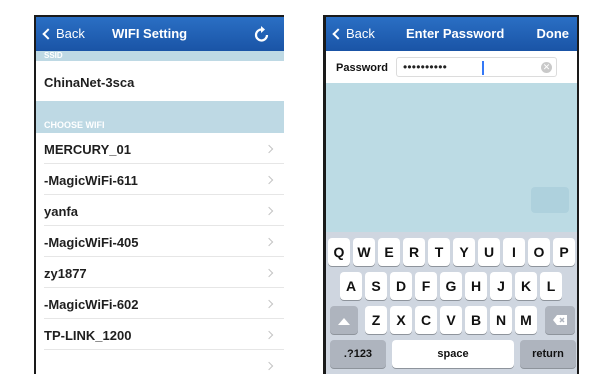 The width and height of the screenshot is (591, 374). I want to click on key-g: G, so click(451, 286).